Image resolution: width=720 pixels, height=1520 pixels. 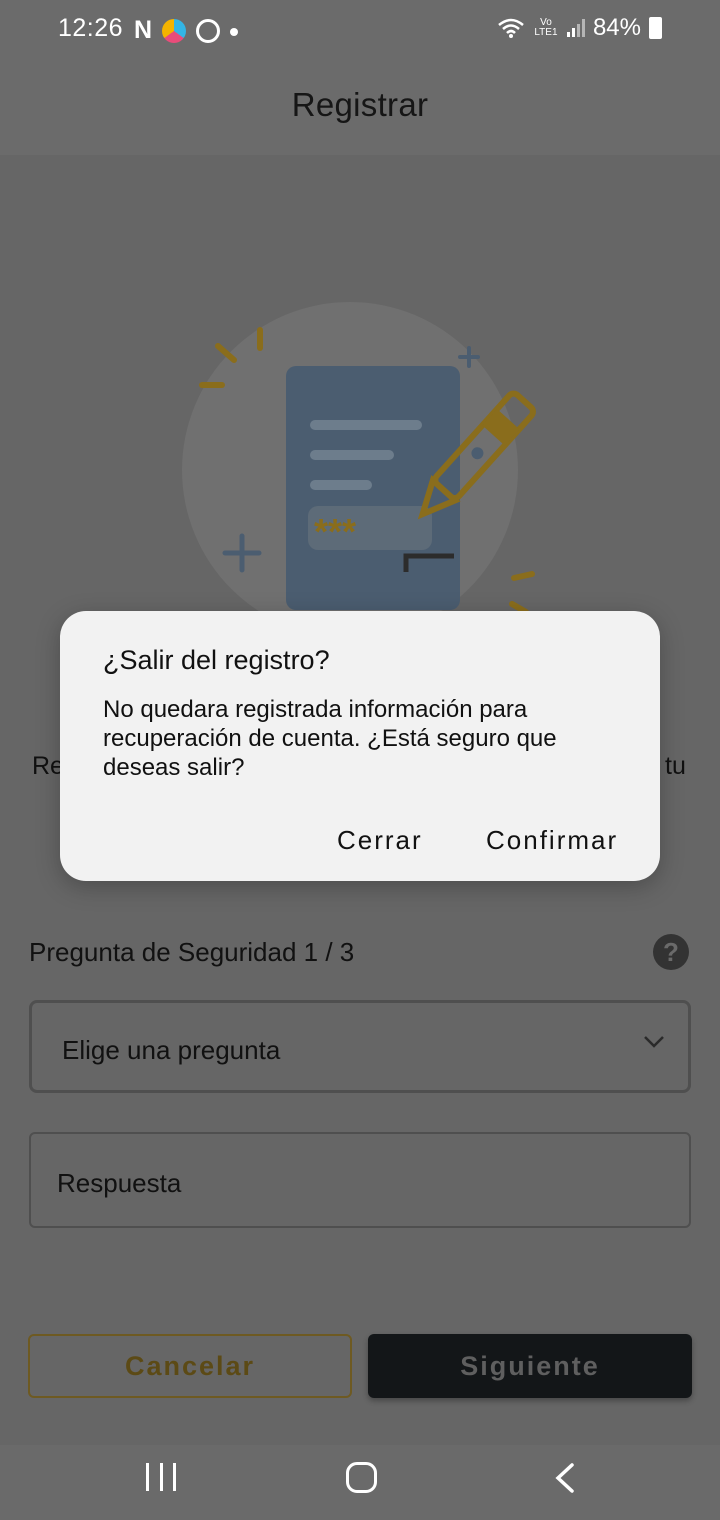 I want to click on page-title: Registrar, so click(x=360, y=104).